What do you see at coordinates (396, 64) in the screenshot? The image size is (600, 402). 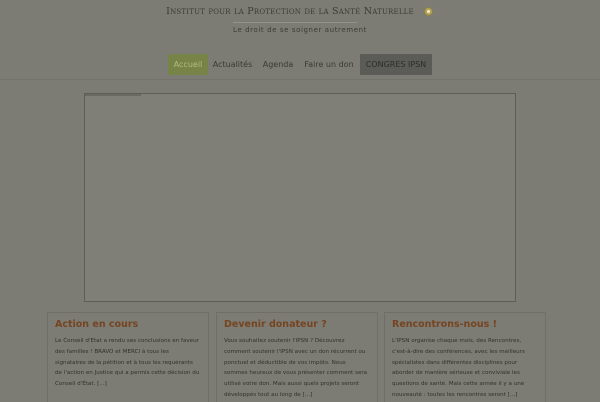 I see `nav-item-congres-ipsn: CONGRES IPSN` at bounding box center [396, 64].